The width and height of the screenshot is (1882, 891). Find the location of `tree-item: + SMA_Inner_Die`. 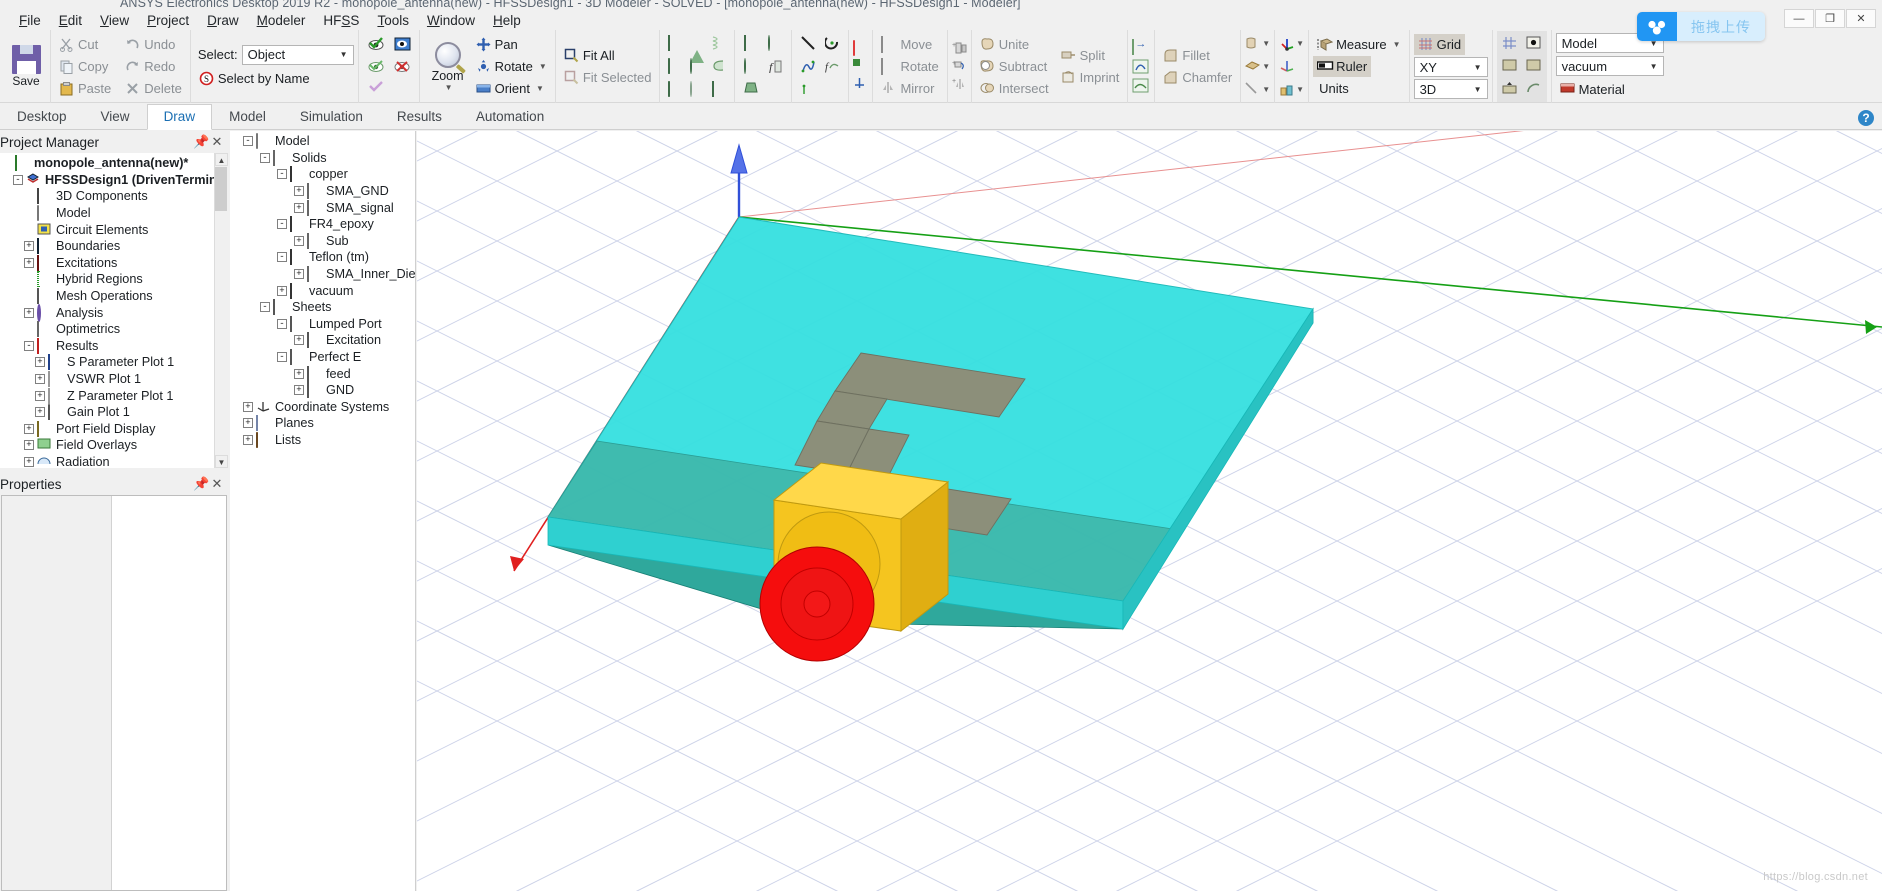

tree-item: + SMA_Inner_Die is located at coordinates (327, 274).